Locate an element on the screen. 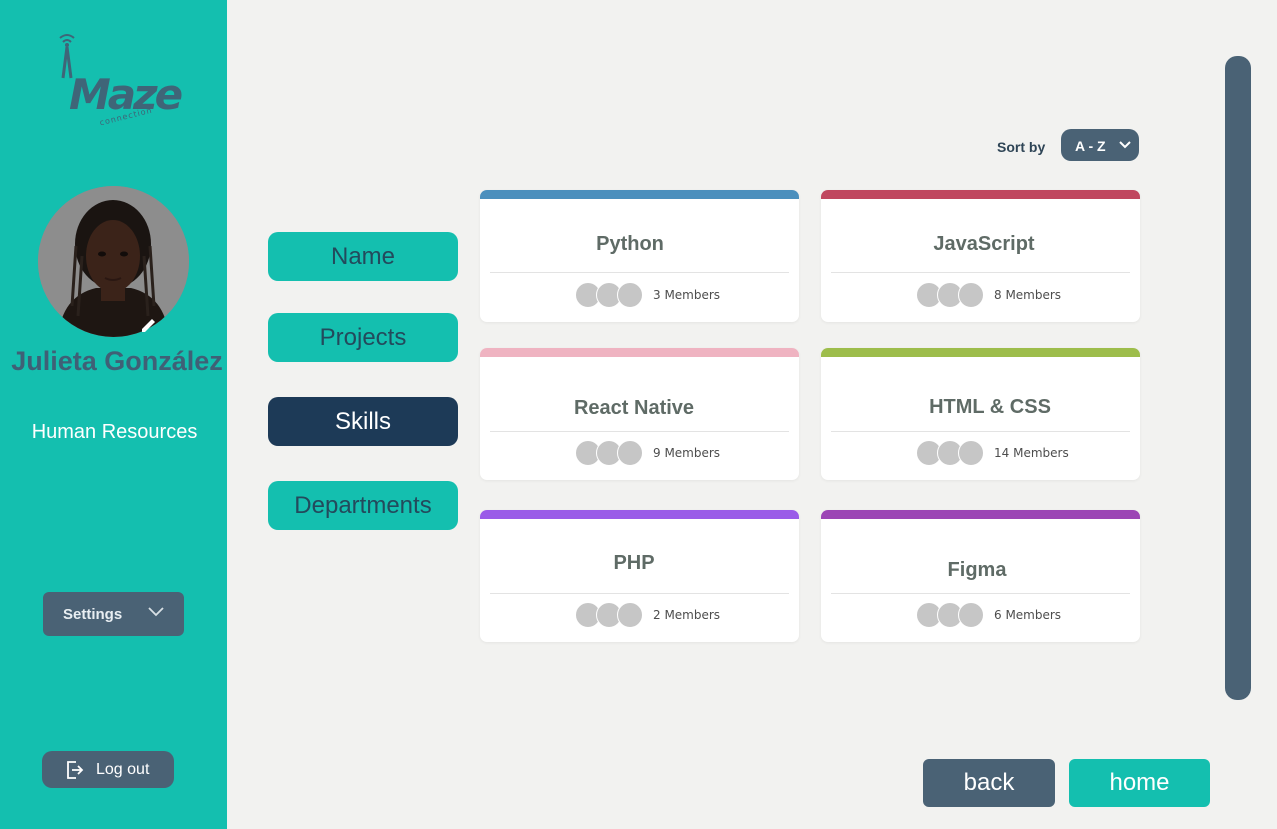 The width and height of the screenshot is (1277, 829). skill-title: Figma is located at coordinates (977, 570).